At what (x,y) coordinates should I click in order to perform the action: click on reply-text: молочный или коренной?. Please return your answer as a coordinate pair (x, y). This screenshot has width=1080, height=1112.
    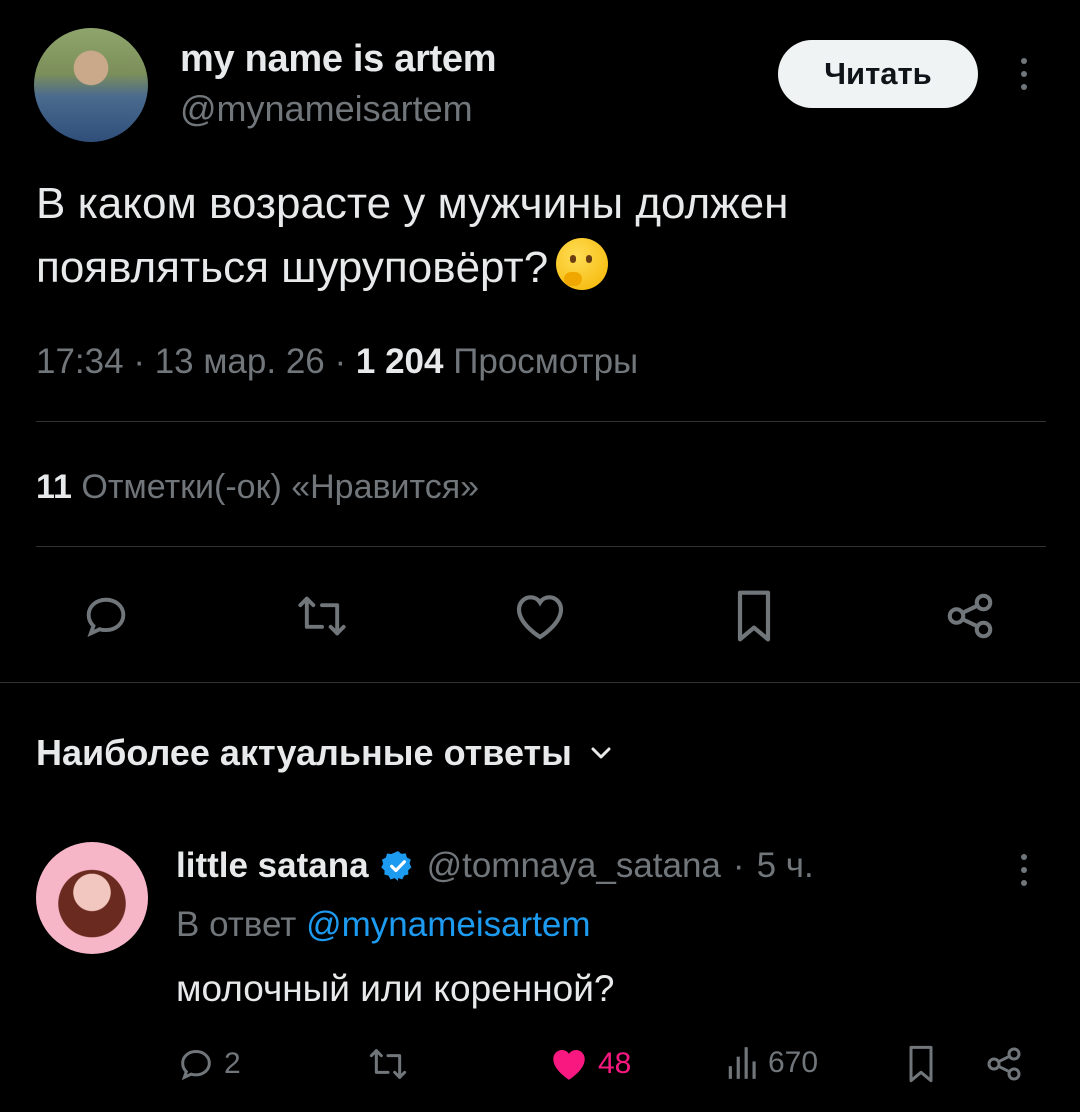
    Looking at the image, I should click on (395, 988).